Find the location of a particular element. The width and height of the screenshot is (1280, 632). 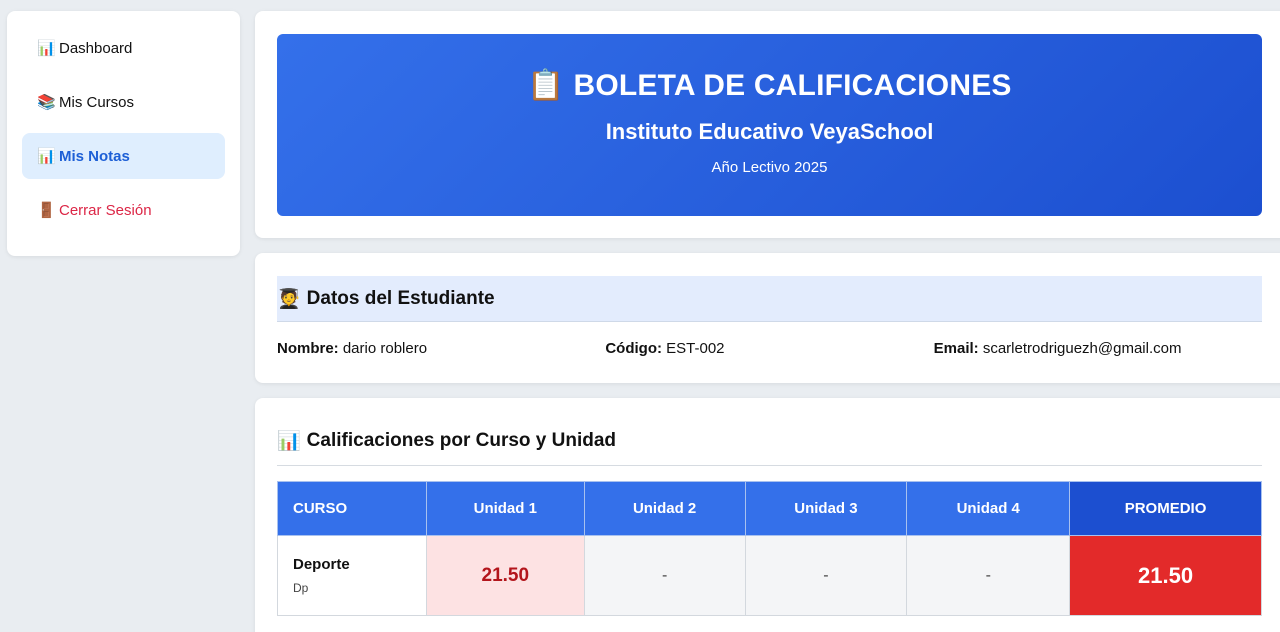

student-code-value: EST-002 is located at coordinates (695, 348).